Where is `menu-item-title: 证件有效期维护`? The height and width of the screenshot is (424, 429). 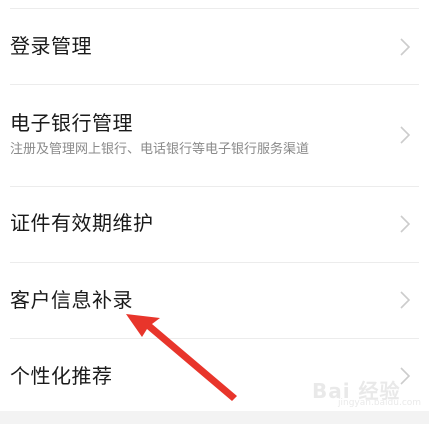
menu-item-title: 证件有效期维护 is located at coordinates (82, 223).